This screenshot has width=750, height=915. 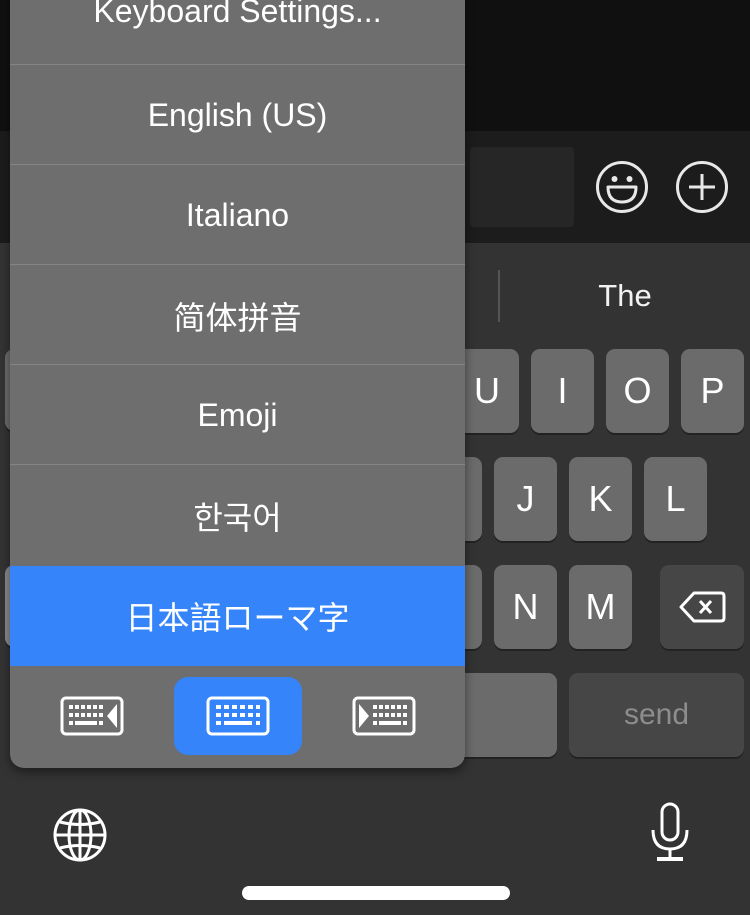 I want to click on suggestion-divider, so click(x=499, y=296).